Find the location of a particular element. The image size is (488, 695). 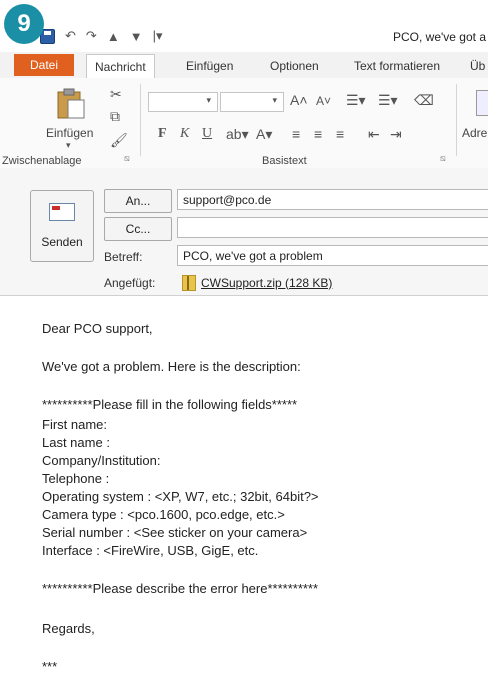

paste-dropdown-icon: ▾ is located at coordinates (68, 145).